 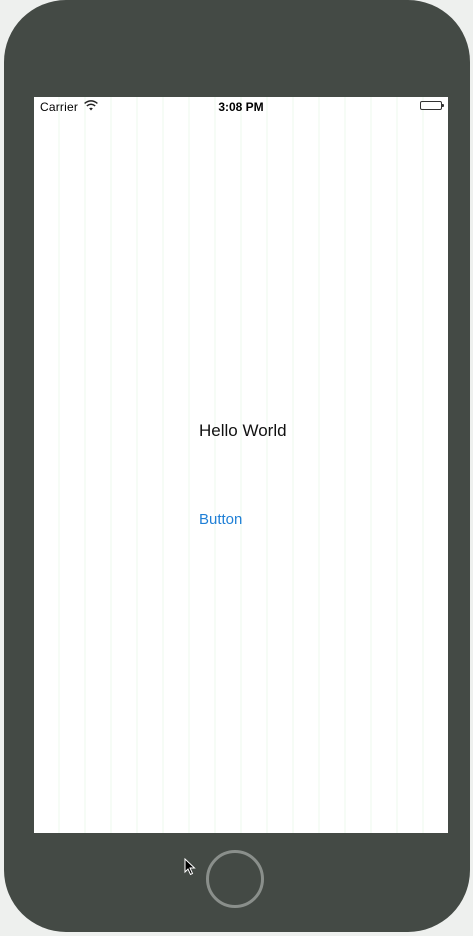 I want to click on mouse-pointer-icon, so click(x=190, y=867).